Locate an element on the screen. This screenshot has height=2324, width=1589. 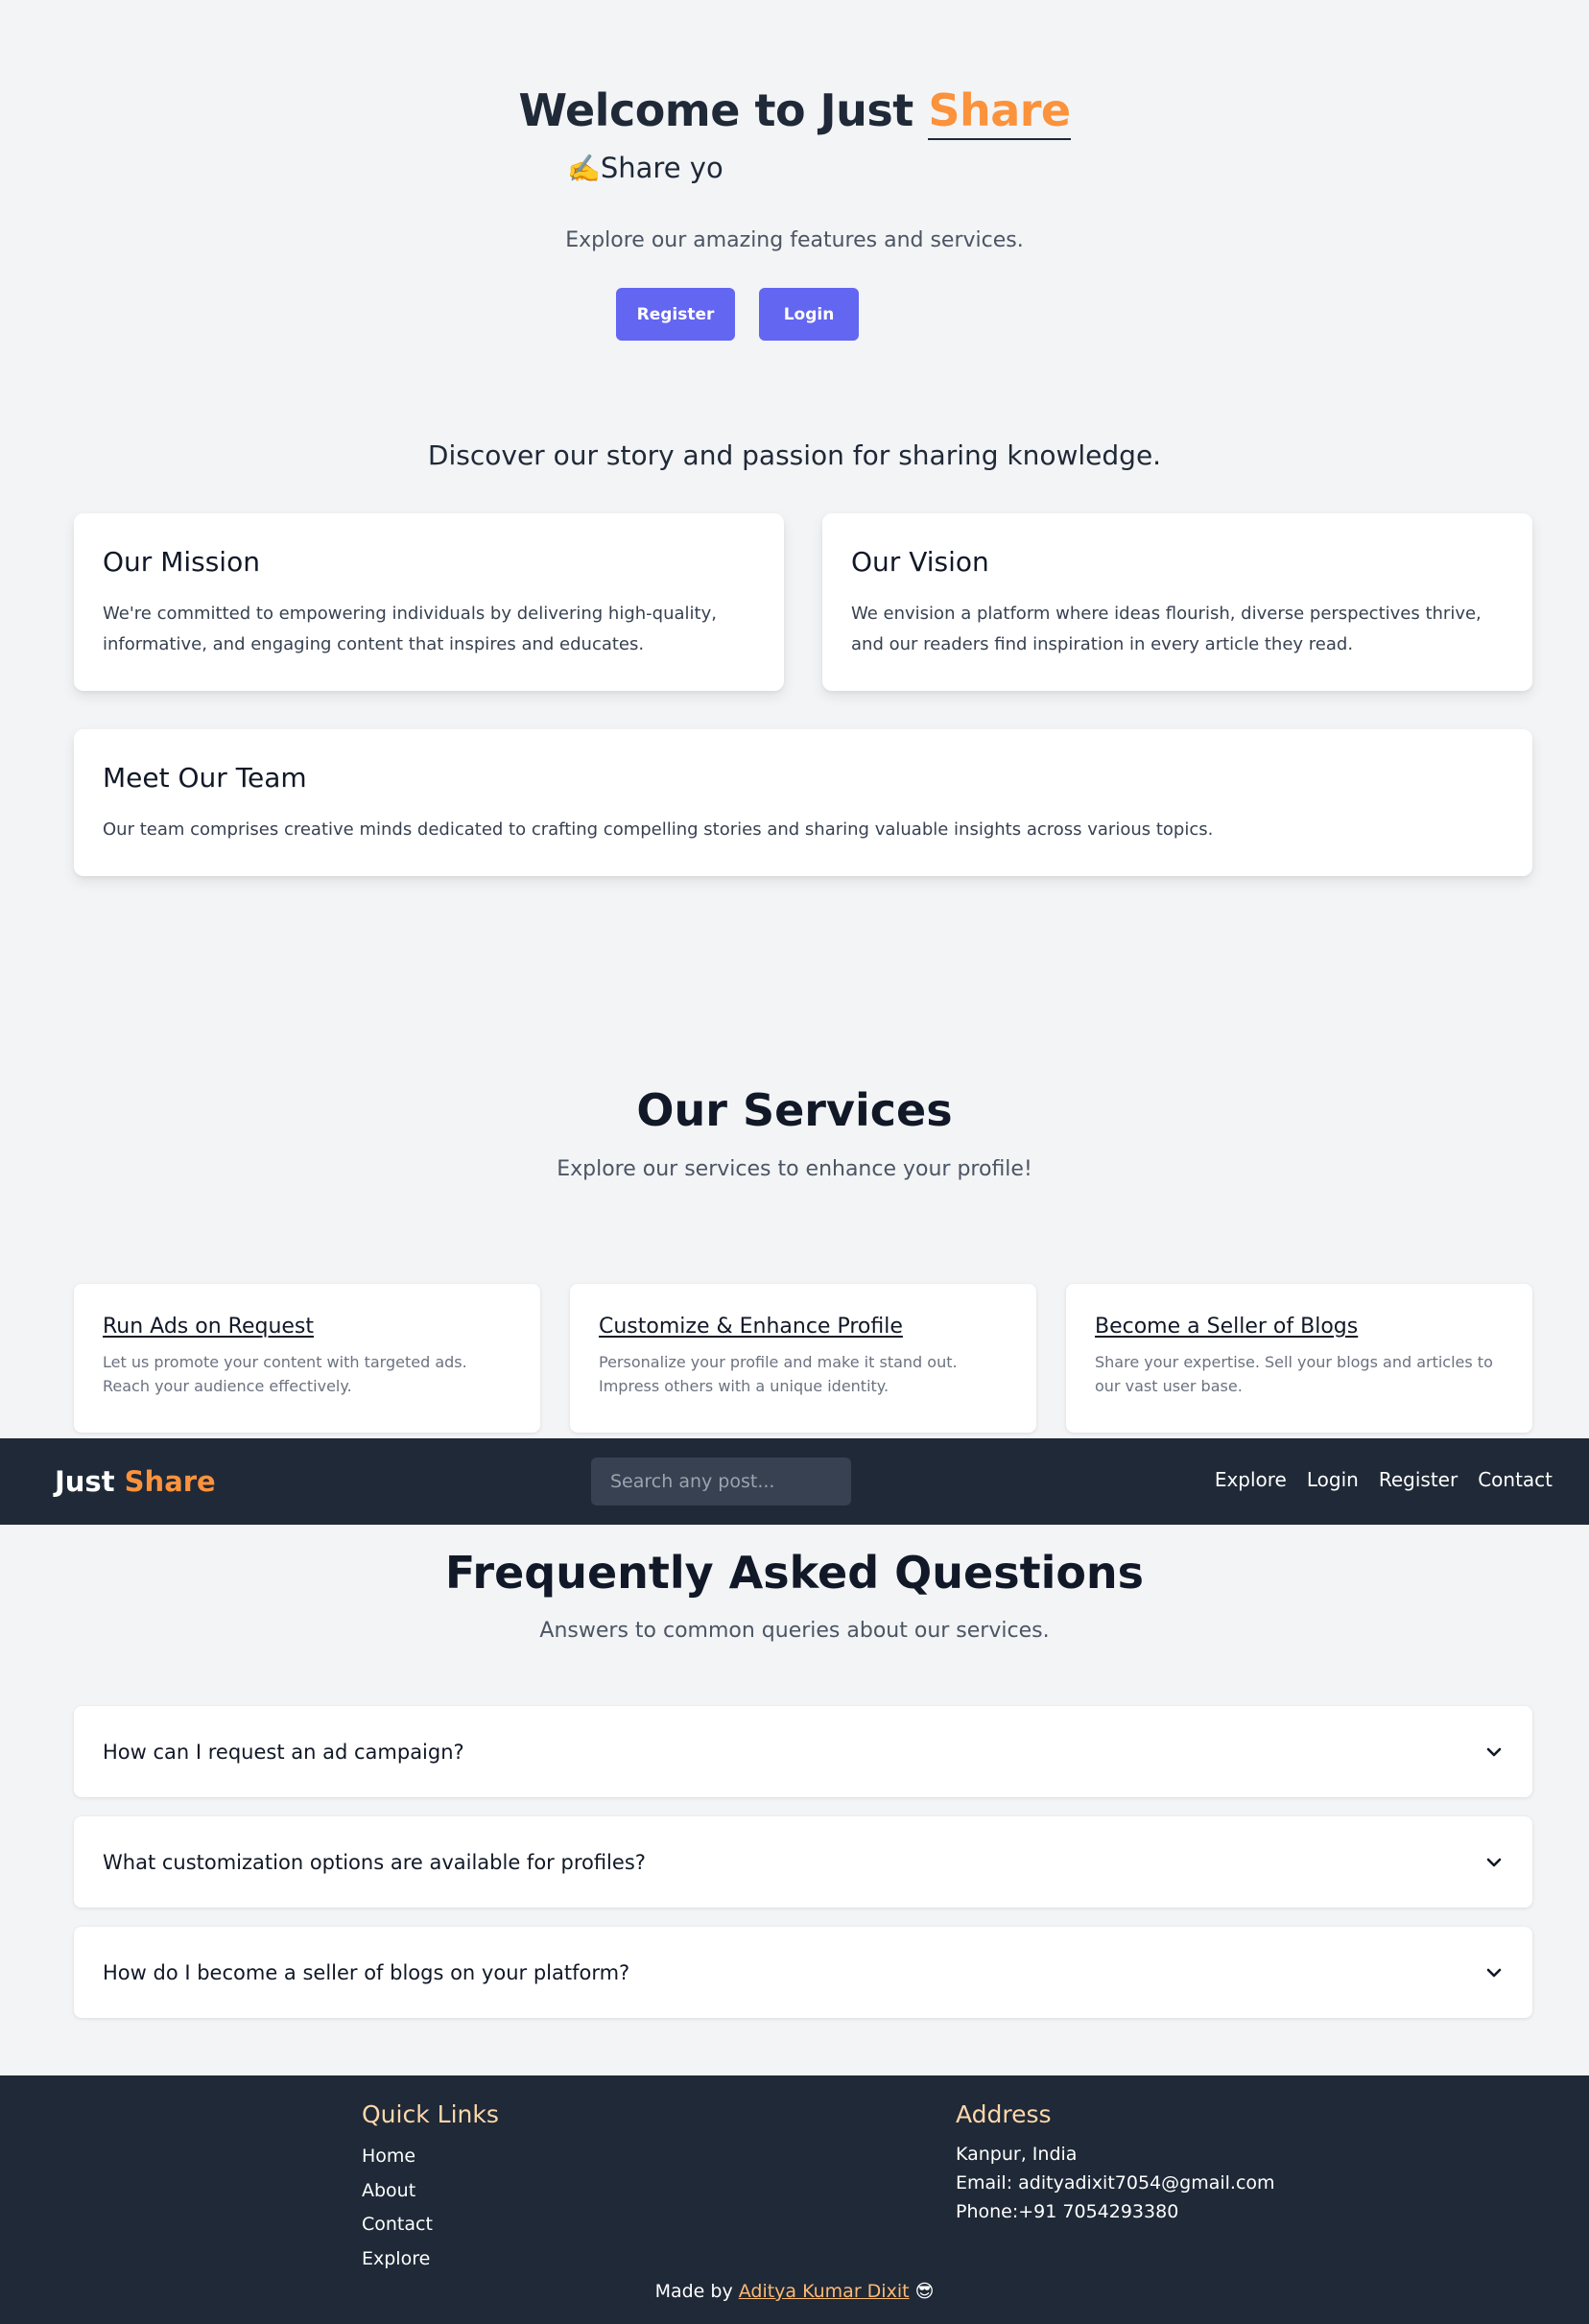
nav-link-login: Login is located at coordinates (1333, 1479).